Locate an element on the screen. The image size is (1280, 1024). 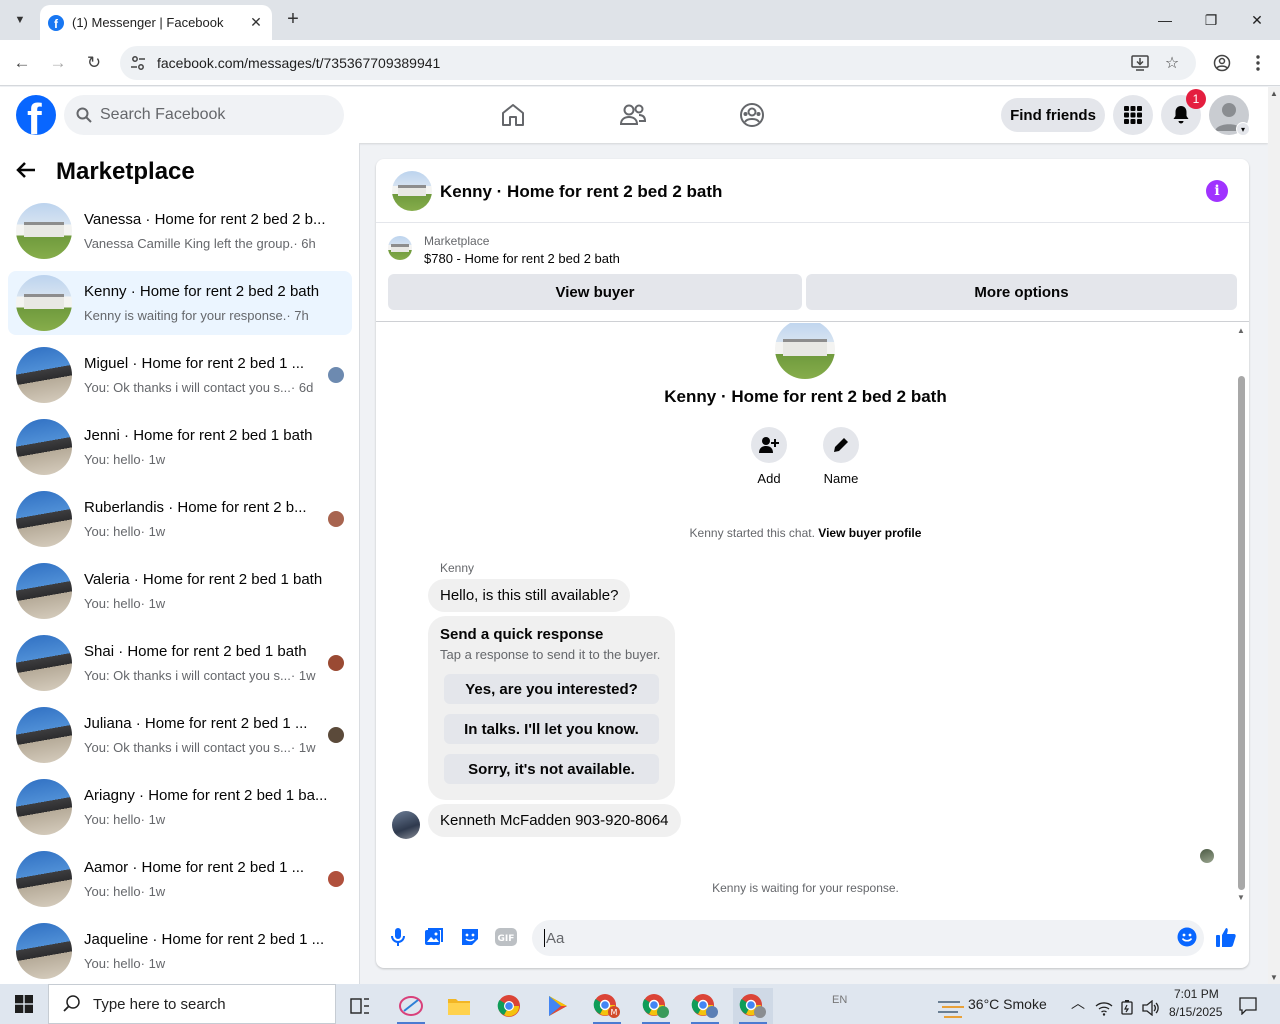
conversation-title: Valeria · Home for rent 2 bed 1 bath is located at coordinates (203, 579).